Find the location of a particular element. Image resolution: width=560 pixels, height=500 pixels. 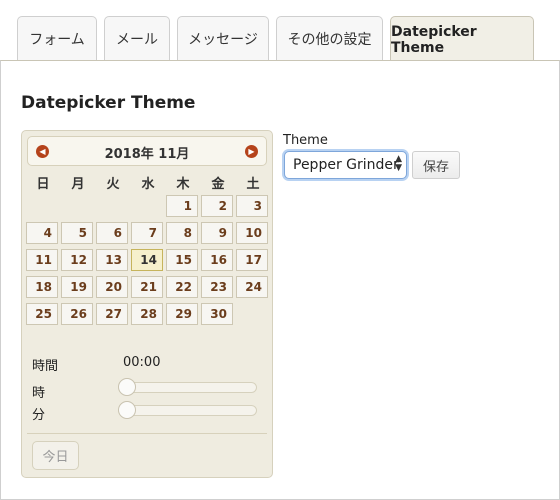

next-arrow-icon: ▶ is located at coordinates (251, 151).